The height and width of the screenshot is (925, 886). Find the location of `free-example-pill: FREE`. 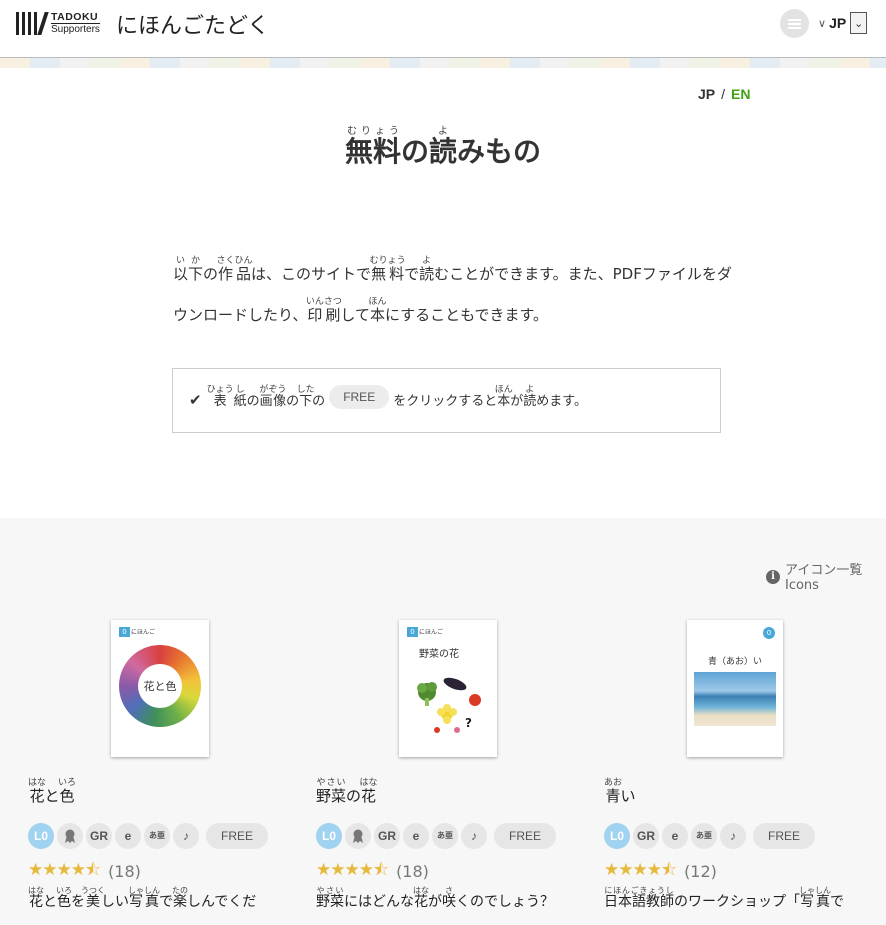

free-example-pill: FREE is located at coordinates (359, 397).